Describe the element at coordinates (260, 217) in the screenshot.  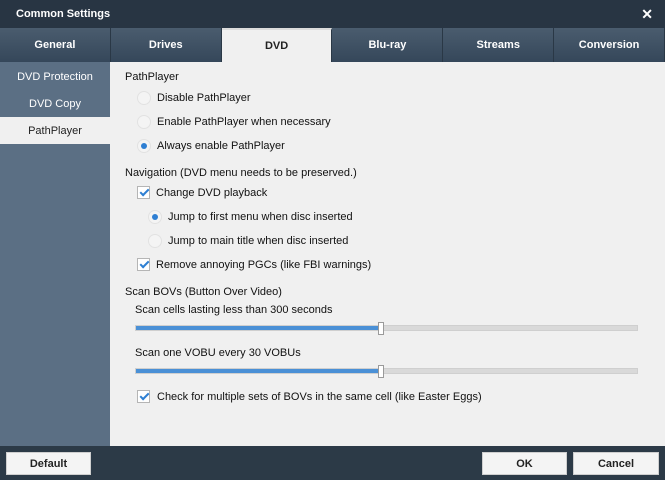
I see `jump-first-menu-label: Jump to first menu when disc inserted` at that location.